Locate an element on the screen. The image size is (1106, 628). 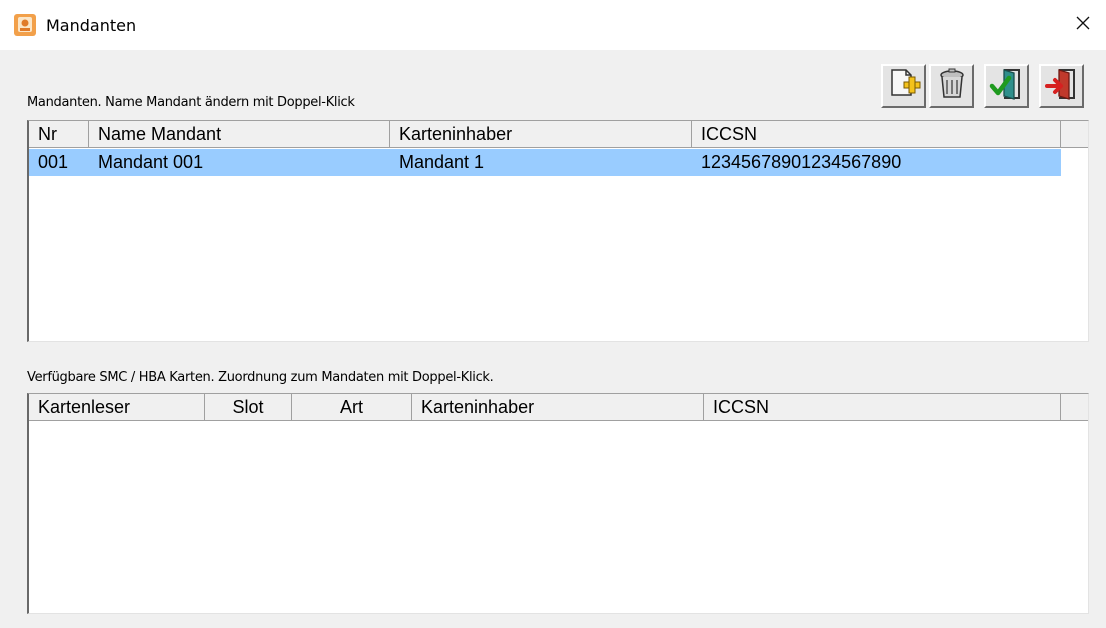
cell-name-mandant: Mandant 001 is located at coordinates (151, 162).